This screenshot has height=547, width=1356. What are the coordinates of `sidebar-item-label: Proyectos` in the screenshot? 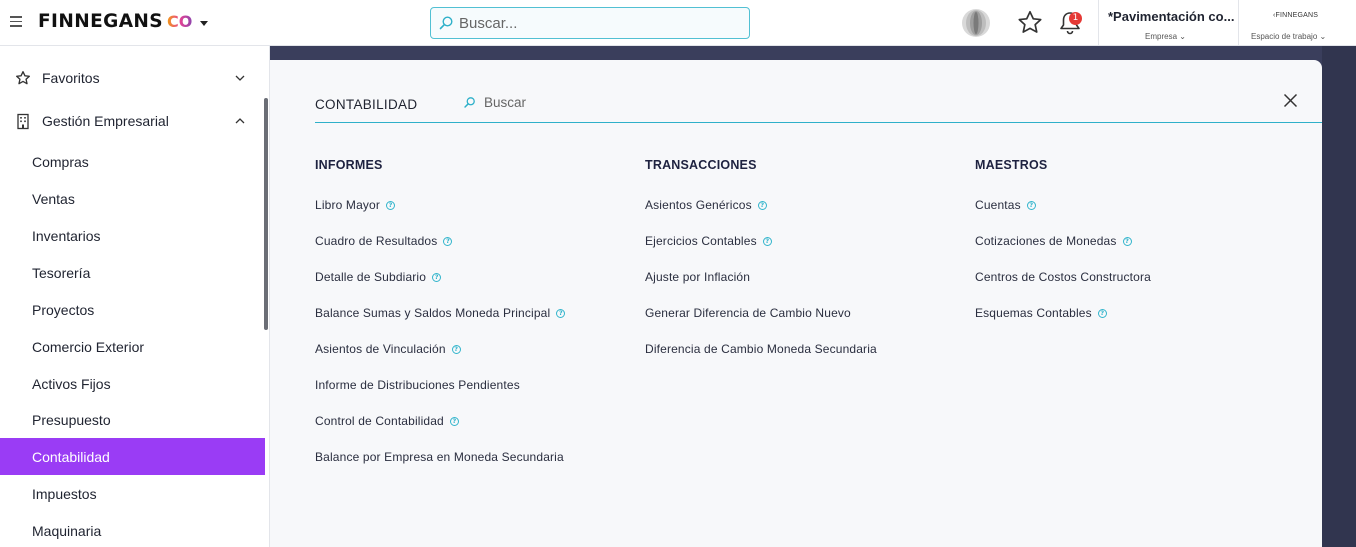 It's located at (63, 309).